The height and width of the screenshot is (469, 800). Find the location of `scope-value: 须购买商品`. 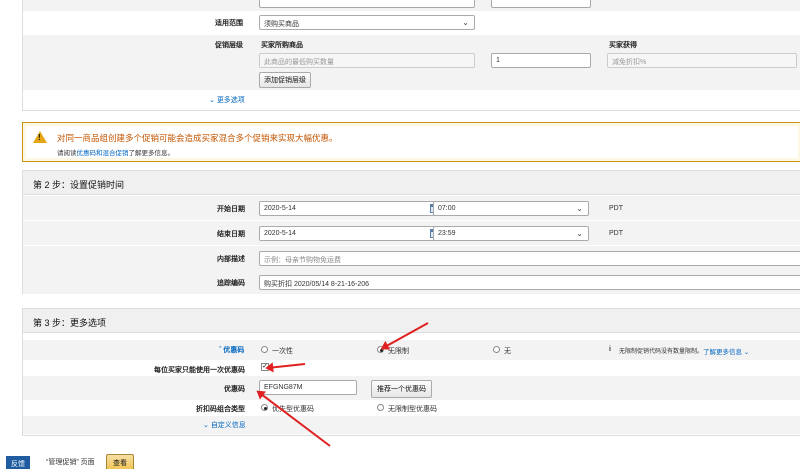

scope-value: 须购买商品 is located at coordinates (281, 24).